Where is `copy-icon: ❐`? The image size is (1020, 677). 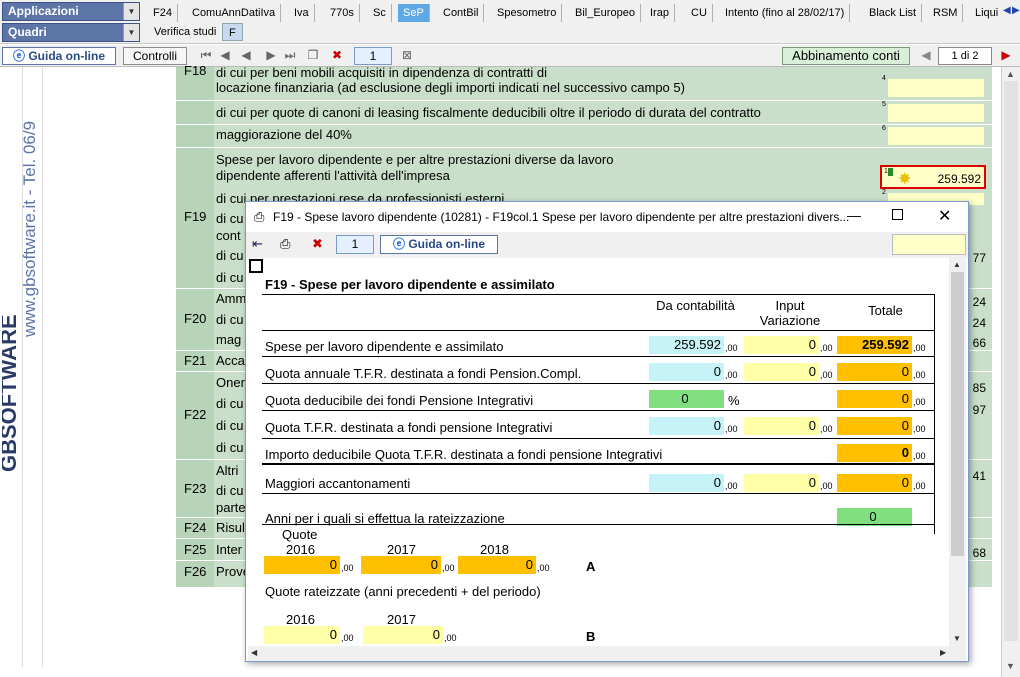 copy-icon: ❐ is located at coordinates (313, 55).